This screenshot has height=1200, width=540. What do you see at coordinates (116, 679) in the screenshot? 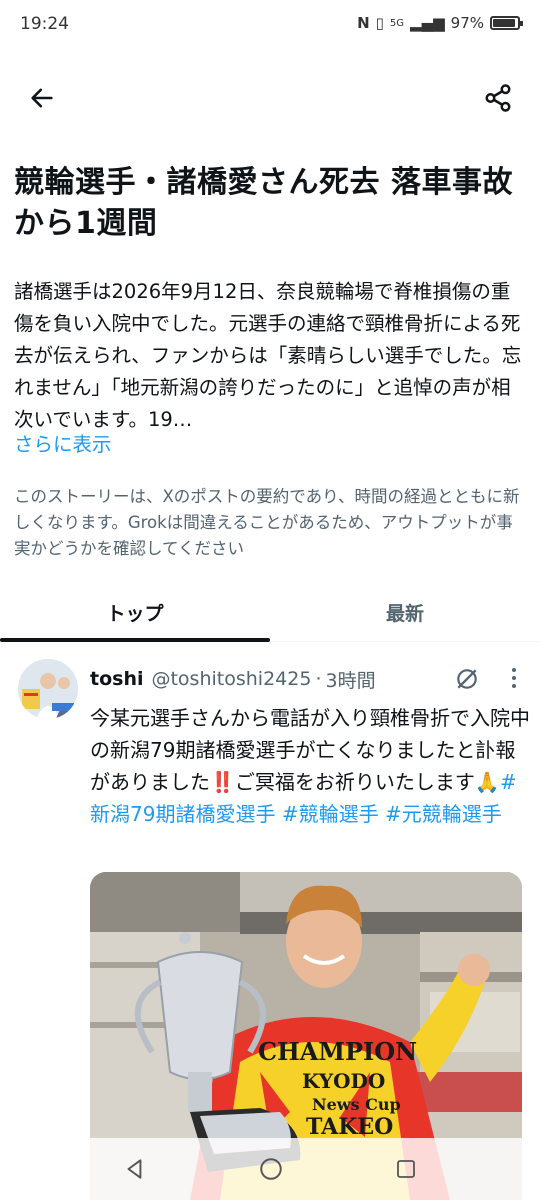
I see `post-author: toshi` at bounding box center [116, 679].